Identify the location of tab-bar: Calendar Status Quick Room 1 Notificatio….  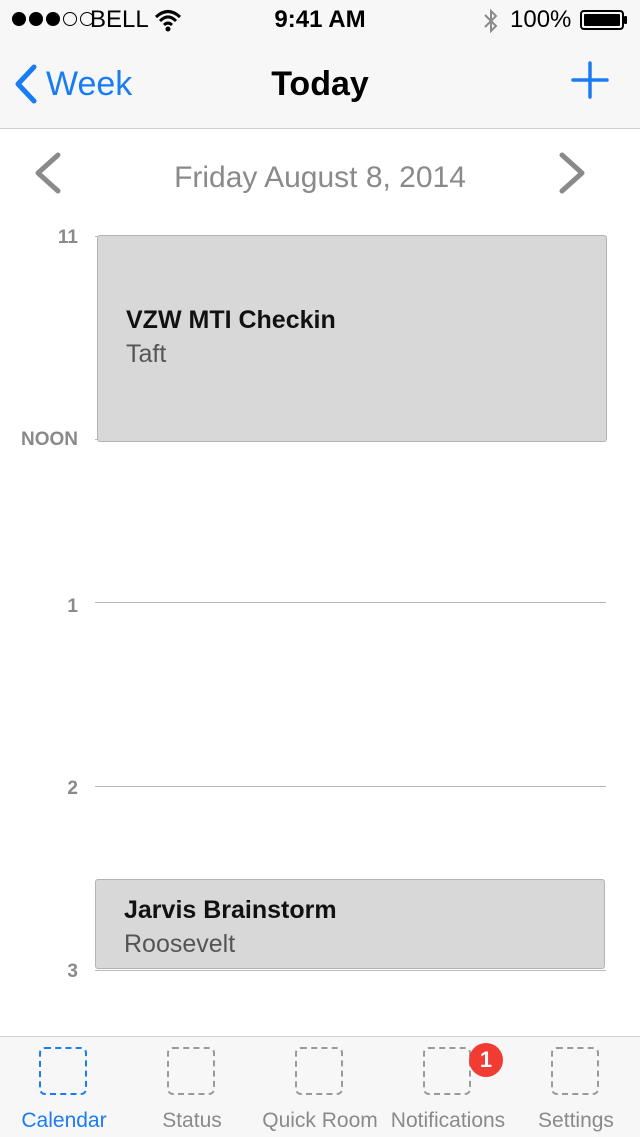
(320, 1086).